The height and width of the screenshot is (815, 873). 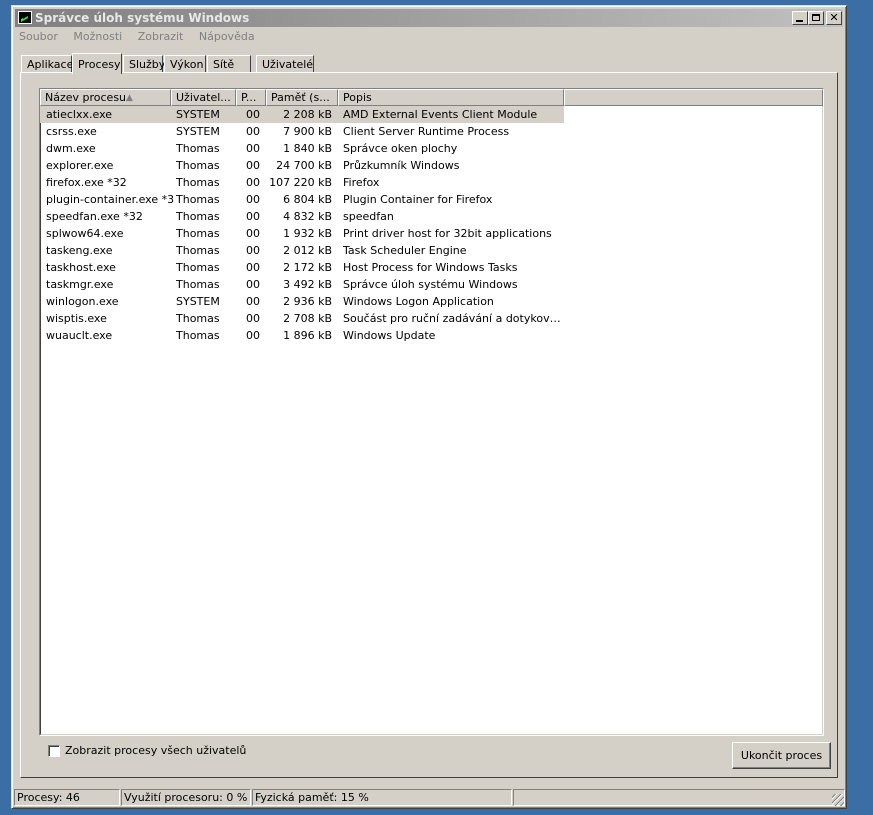 What do you see at coordinates (79, 250) in the screenshot?
I see `process-name: taskeng.exe` at bounding box center [79, 250].